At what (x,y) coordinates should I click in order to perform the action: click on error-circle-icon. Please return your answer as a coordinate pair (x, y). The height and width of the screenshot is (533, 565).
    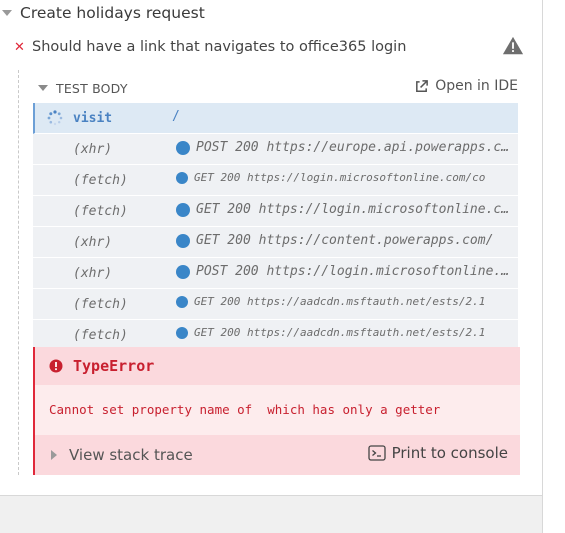
    Looking at the image, I should click on (56, 366).